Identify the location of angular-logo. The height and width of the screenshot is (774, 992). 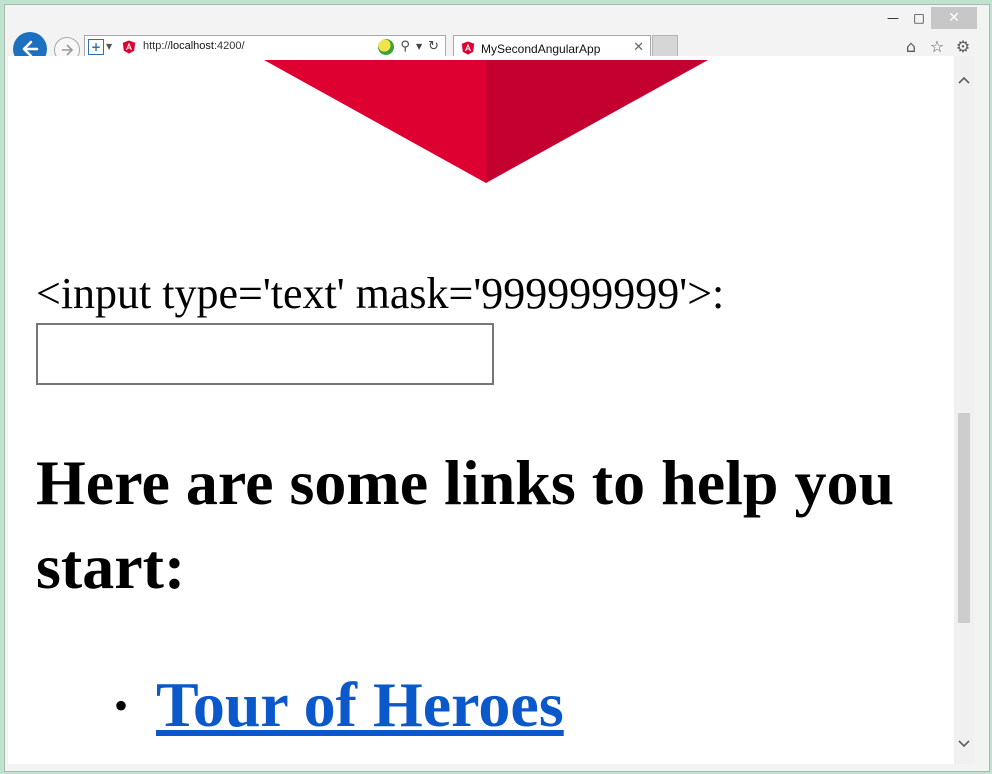
(486, 121).